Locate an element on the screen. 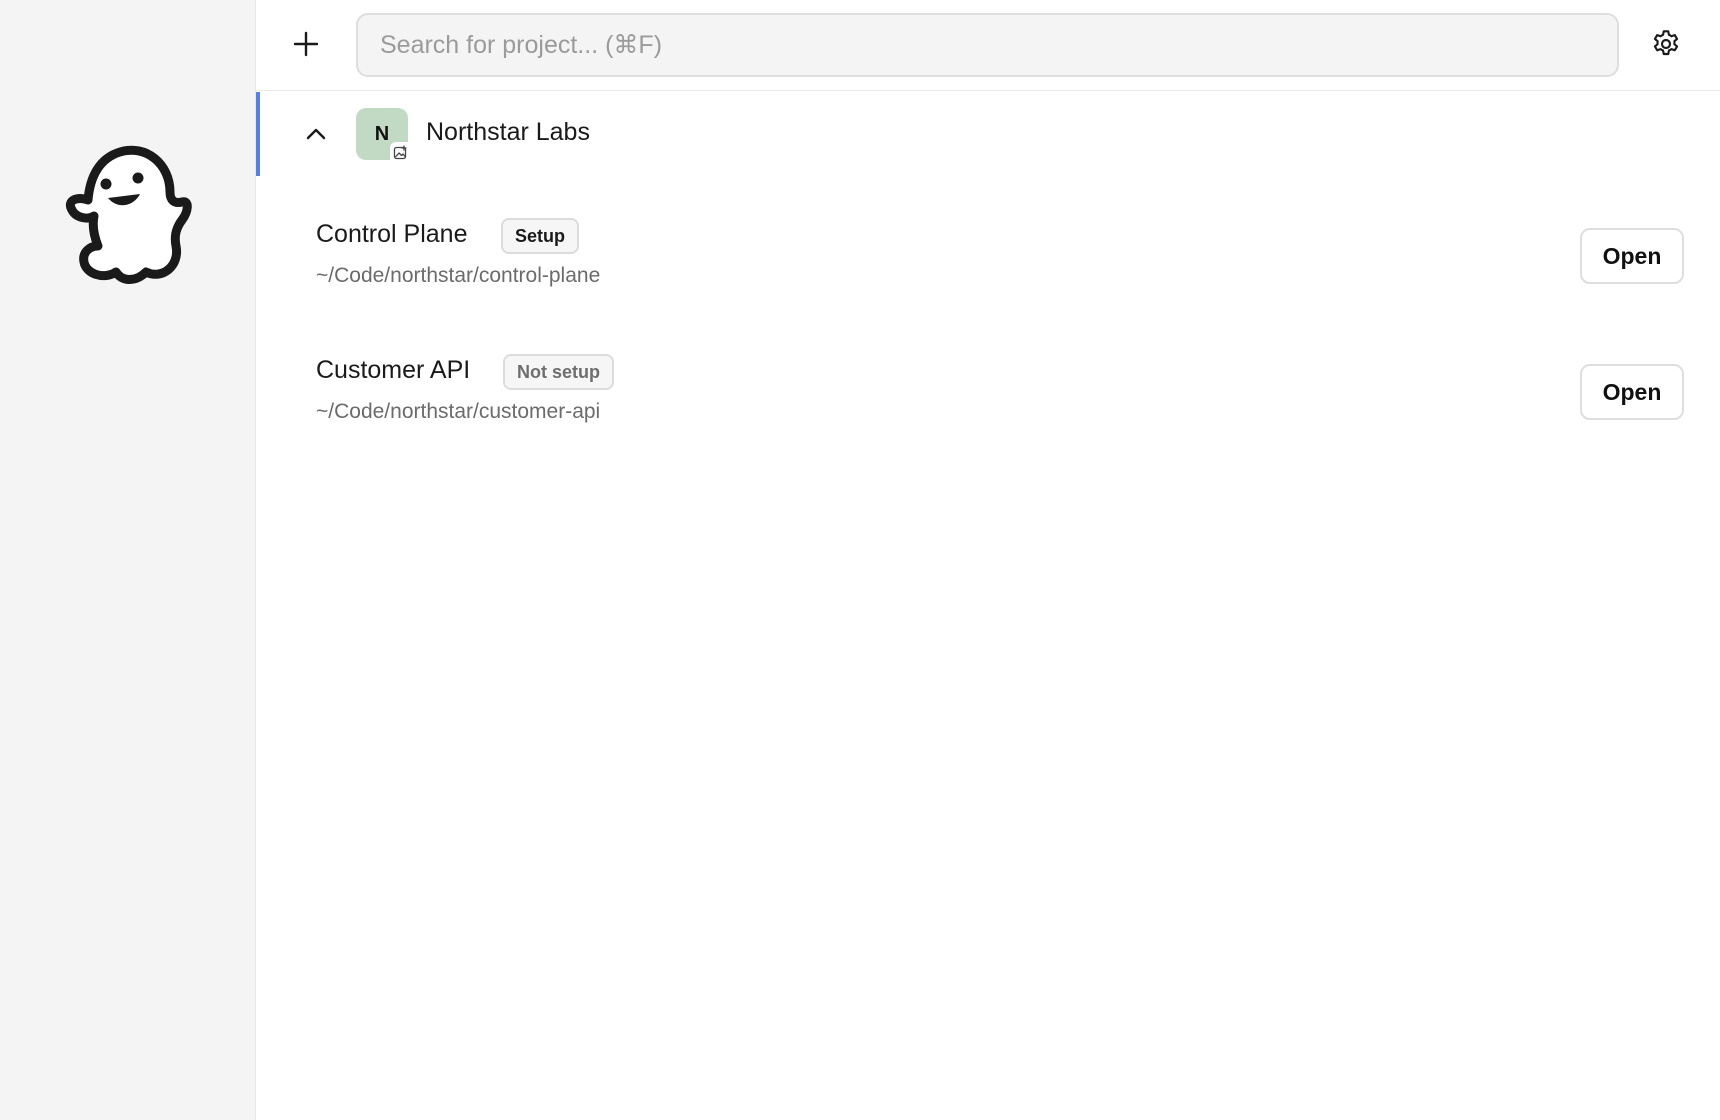 The image size is (1720, 1120). top-bar is located at coordinates (988, 45).